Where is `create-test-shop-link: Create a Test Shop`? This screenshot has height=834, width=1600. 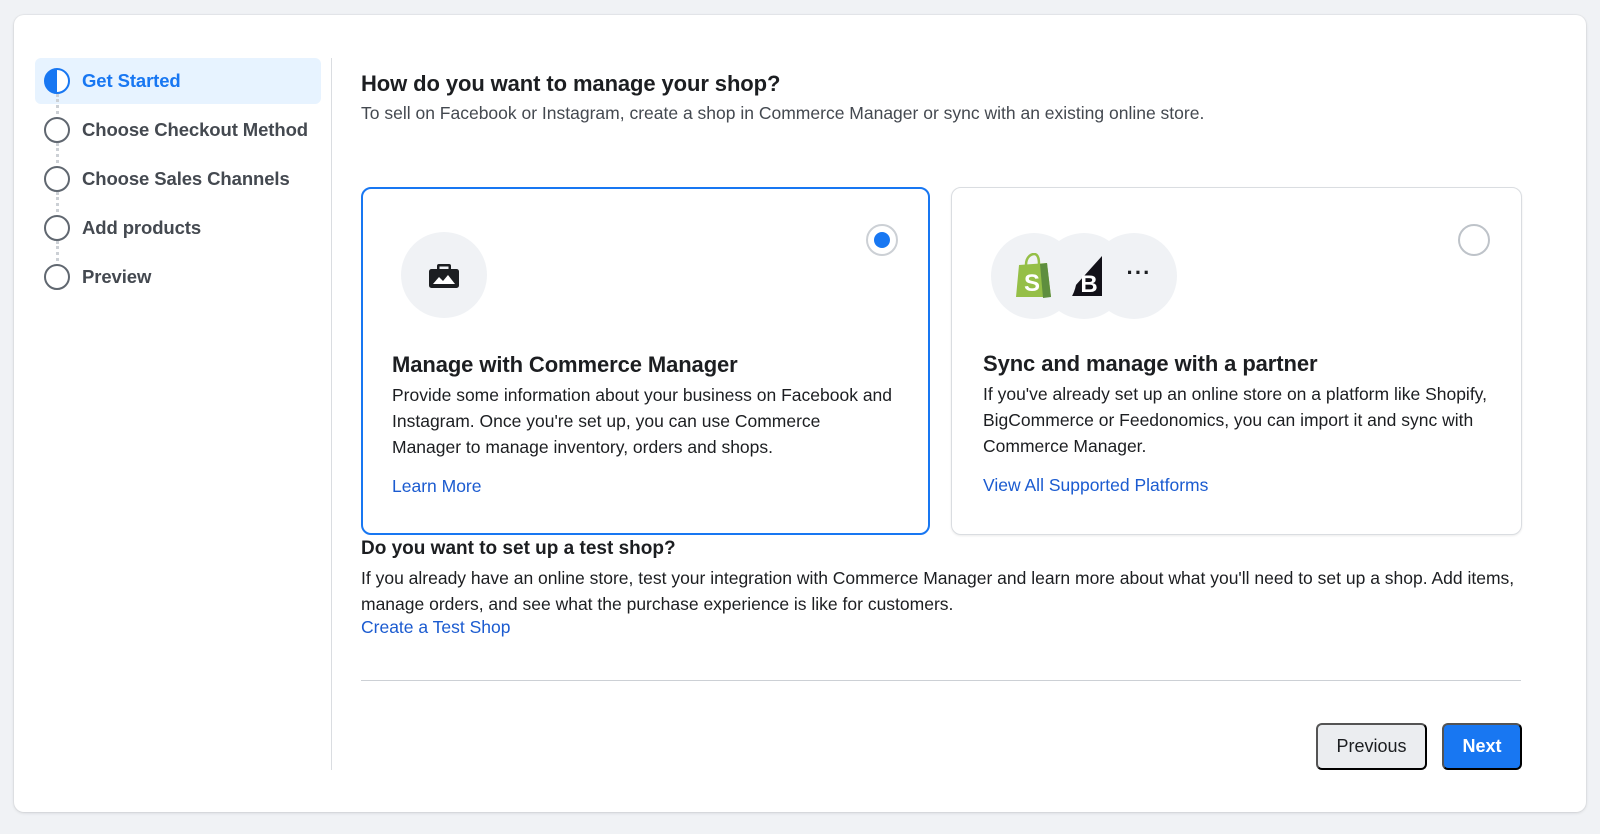 create-test-shop-link: Create a Test Shop is located at coordinates (436, 627).